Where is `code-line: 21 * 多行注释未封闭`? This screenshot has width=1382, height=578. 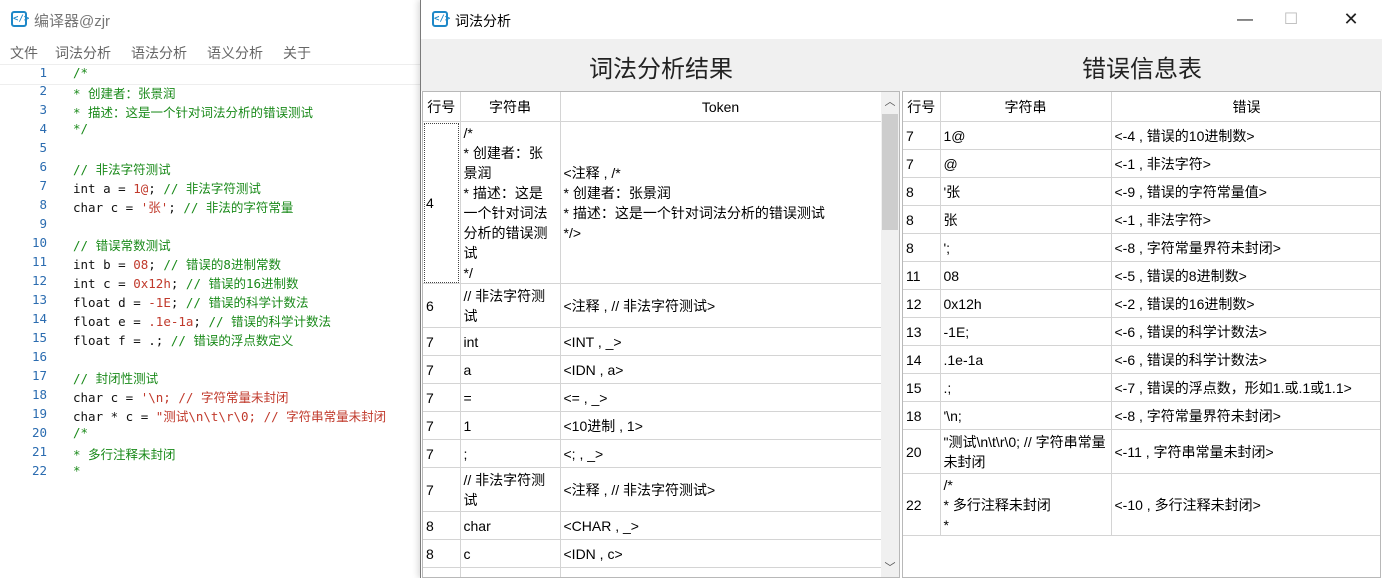 code-line: 21 * 多行注释未封闭 is located at coordinates (211, 453).